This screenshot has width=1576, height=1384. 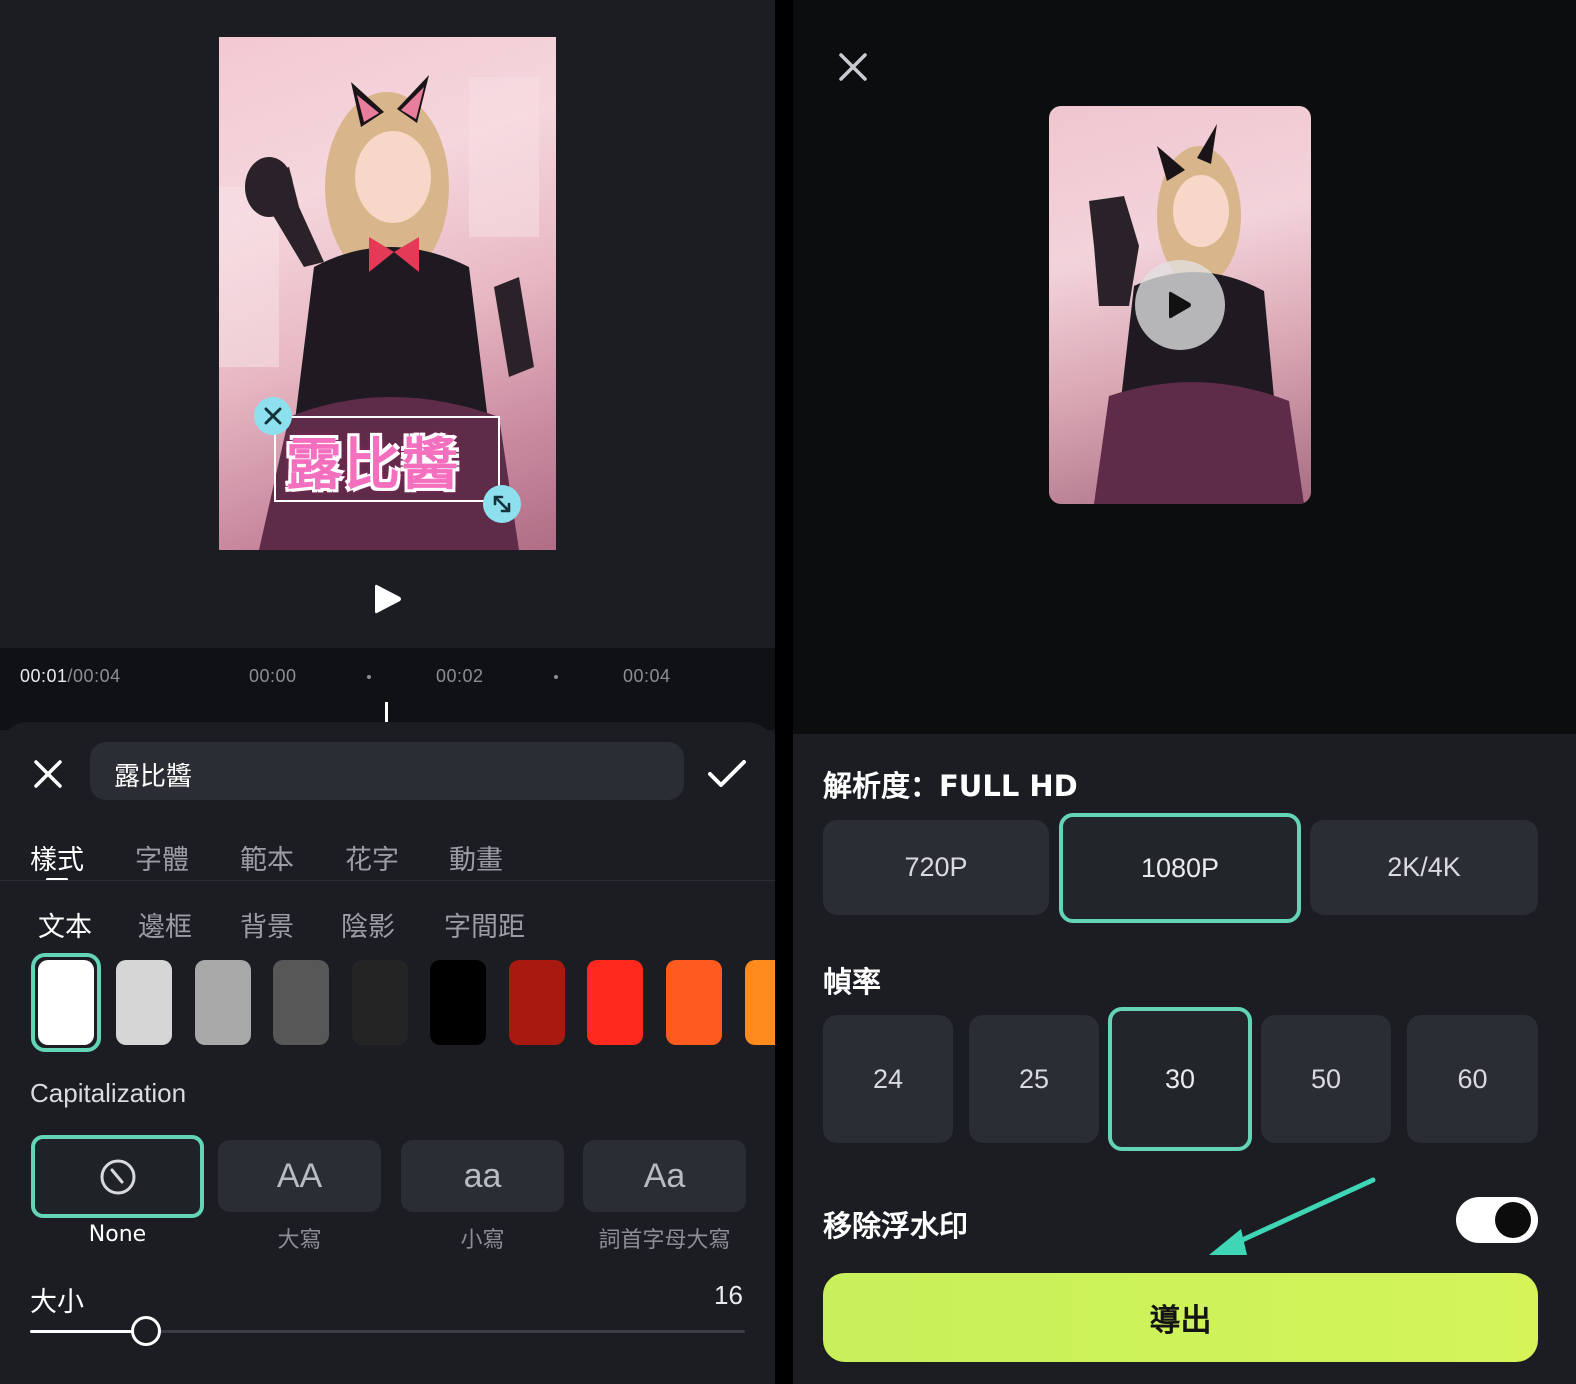 What do you see at coordinates (162, 857) in the screenshot?
I see `tab-font: 字體` at bounding box center [162, 857].